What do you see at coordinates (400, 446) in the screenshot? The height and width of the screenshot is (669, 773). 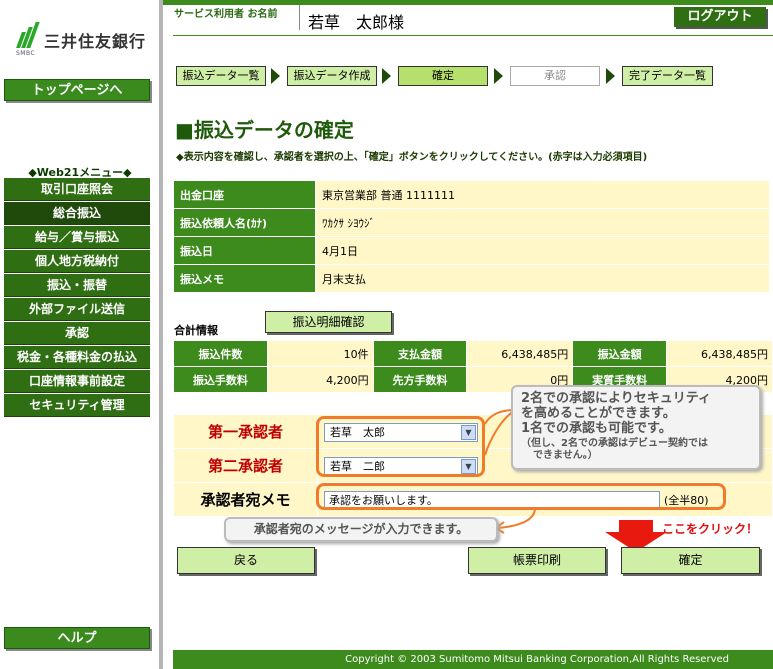 I see `approver-select-highlight` at bounding box center [400, 446].